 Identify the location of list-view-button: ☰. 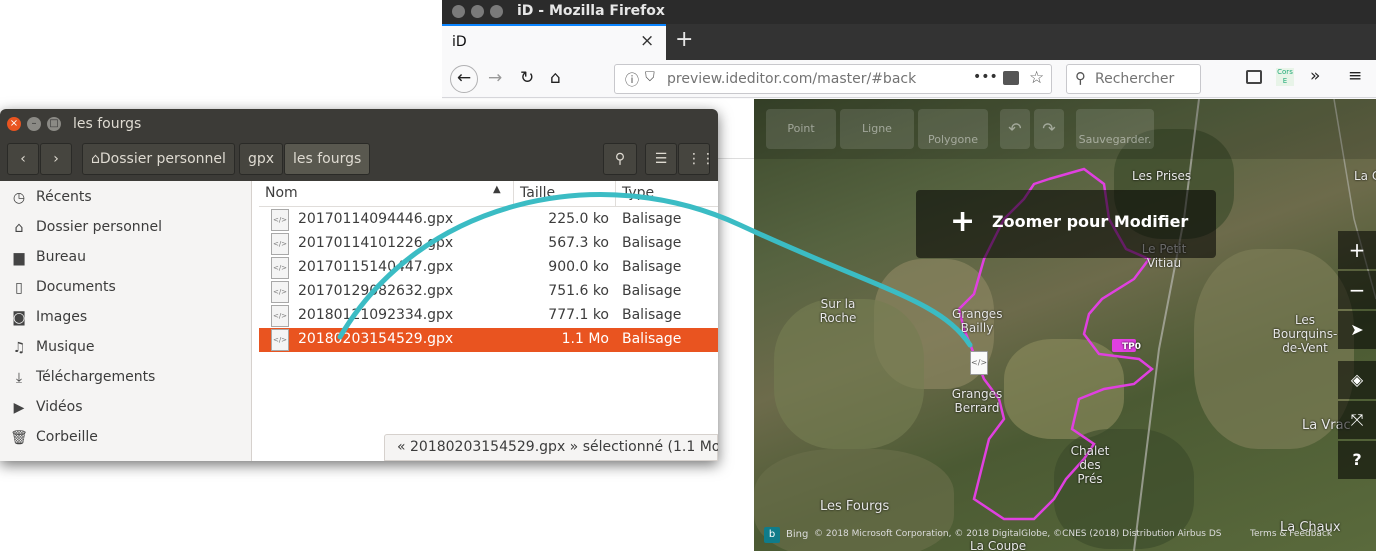
(661, 159).